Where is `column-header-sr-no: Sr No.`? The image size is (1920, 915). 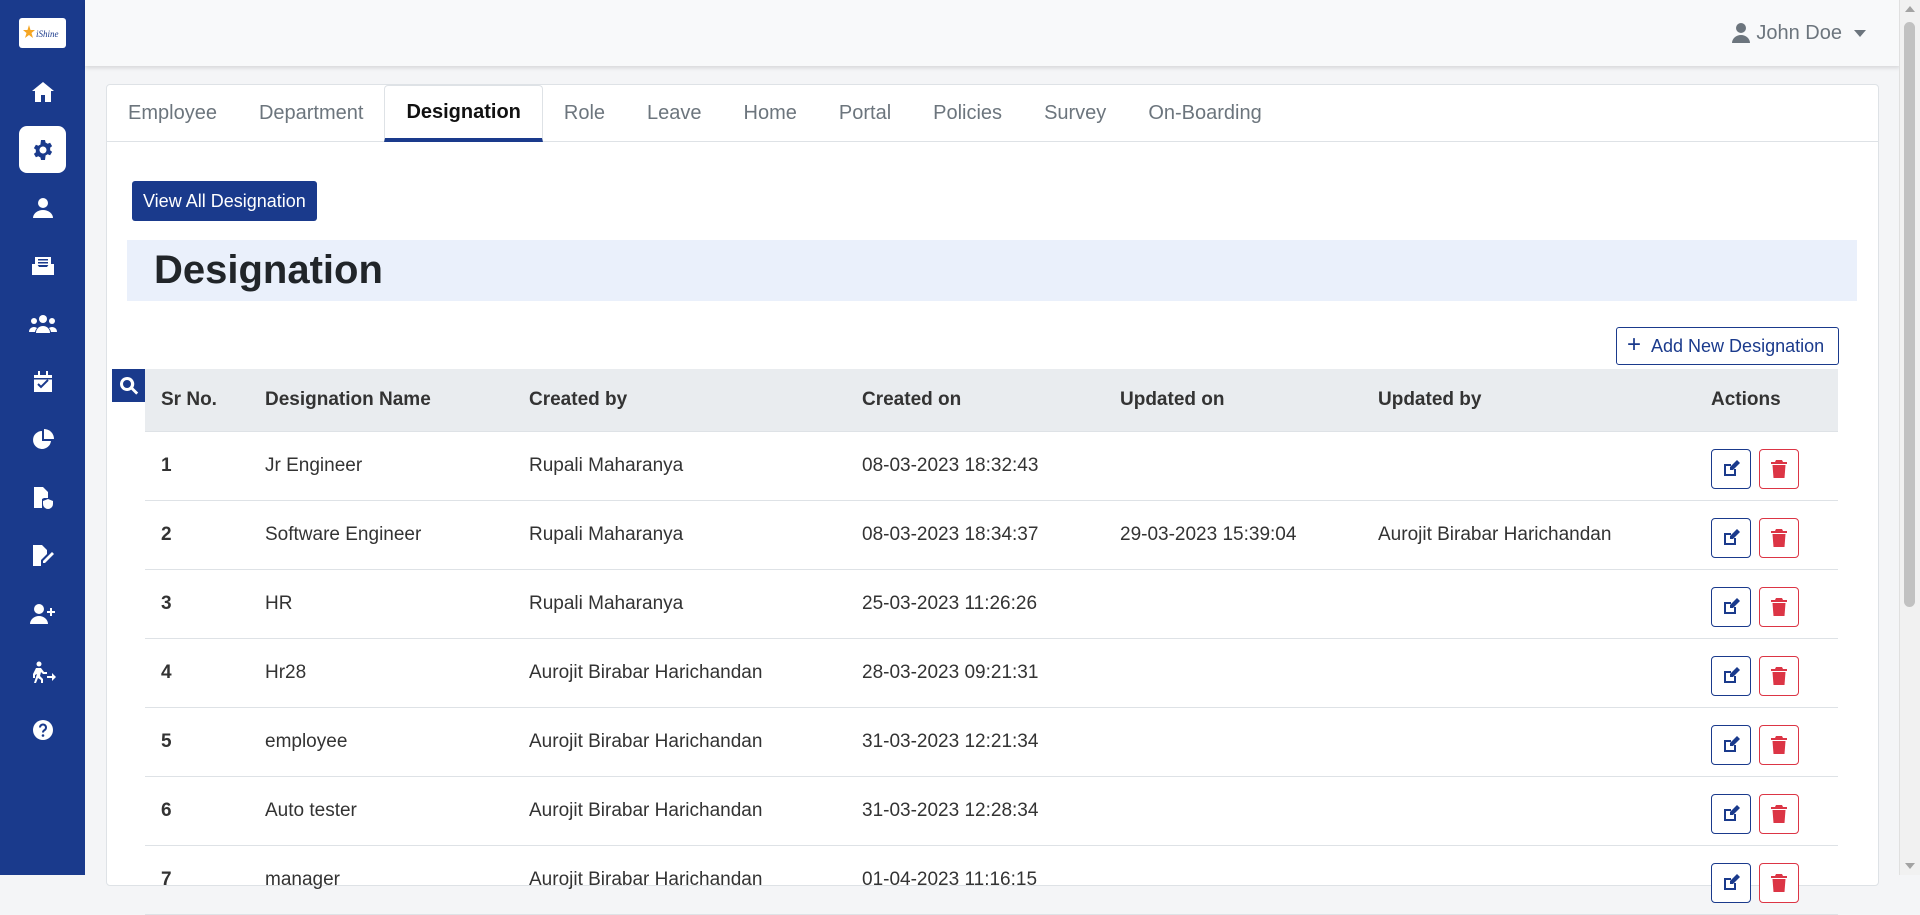 column-header-sr-no: Sr No. is located at coordinates (197, 400).